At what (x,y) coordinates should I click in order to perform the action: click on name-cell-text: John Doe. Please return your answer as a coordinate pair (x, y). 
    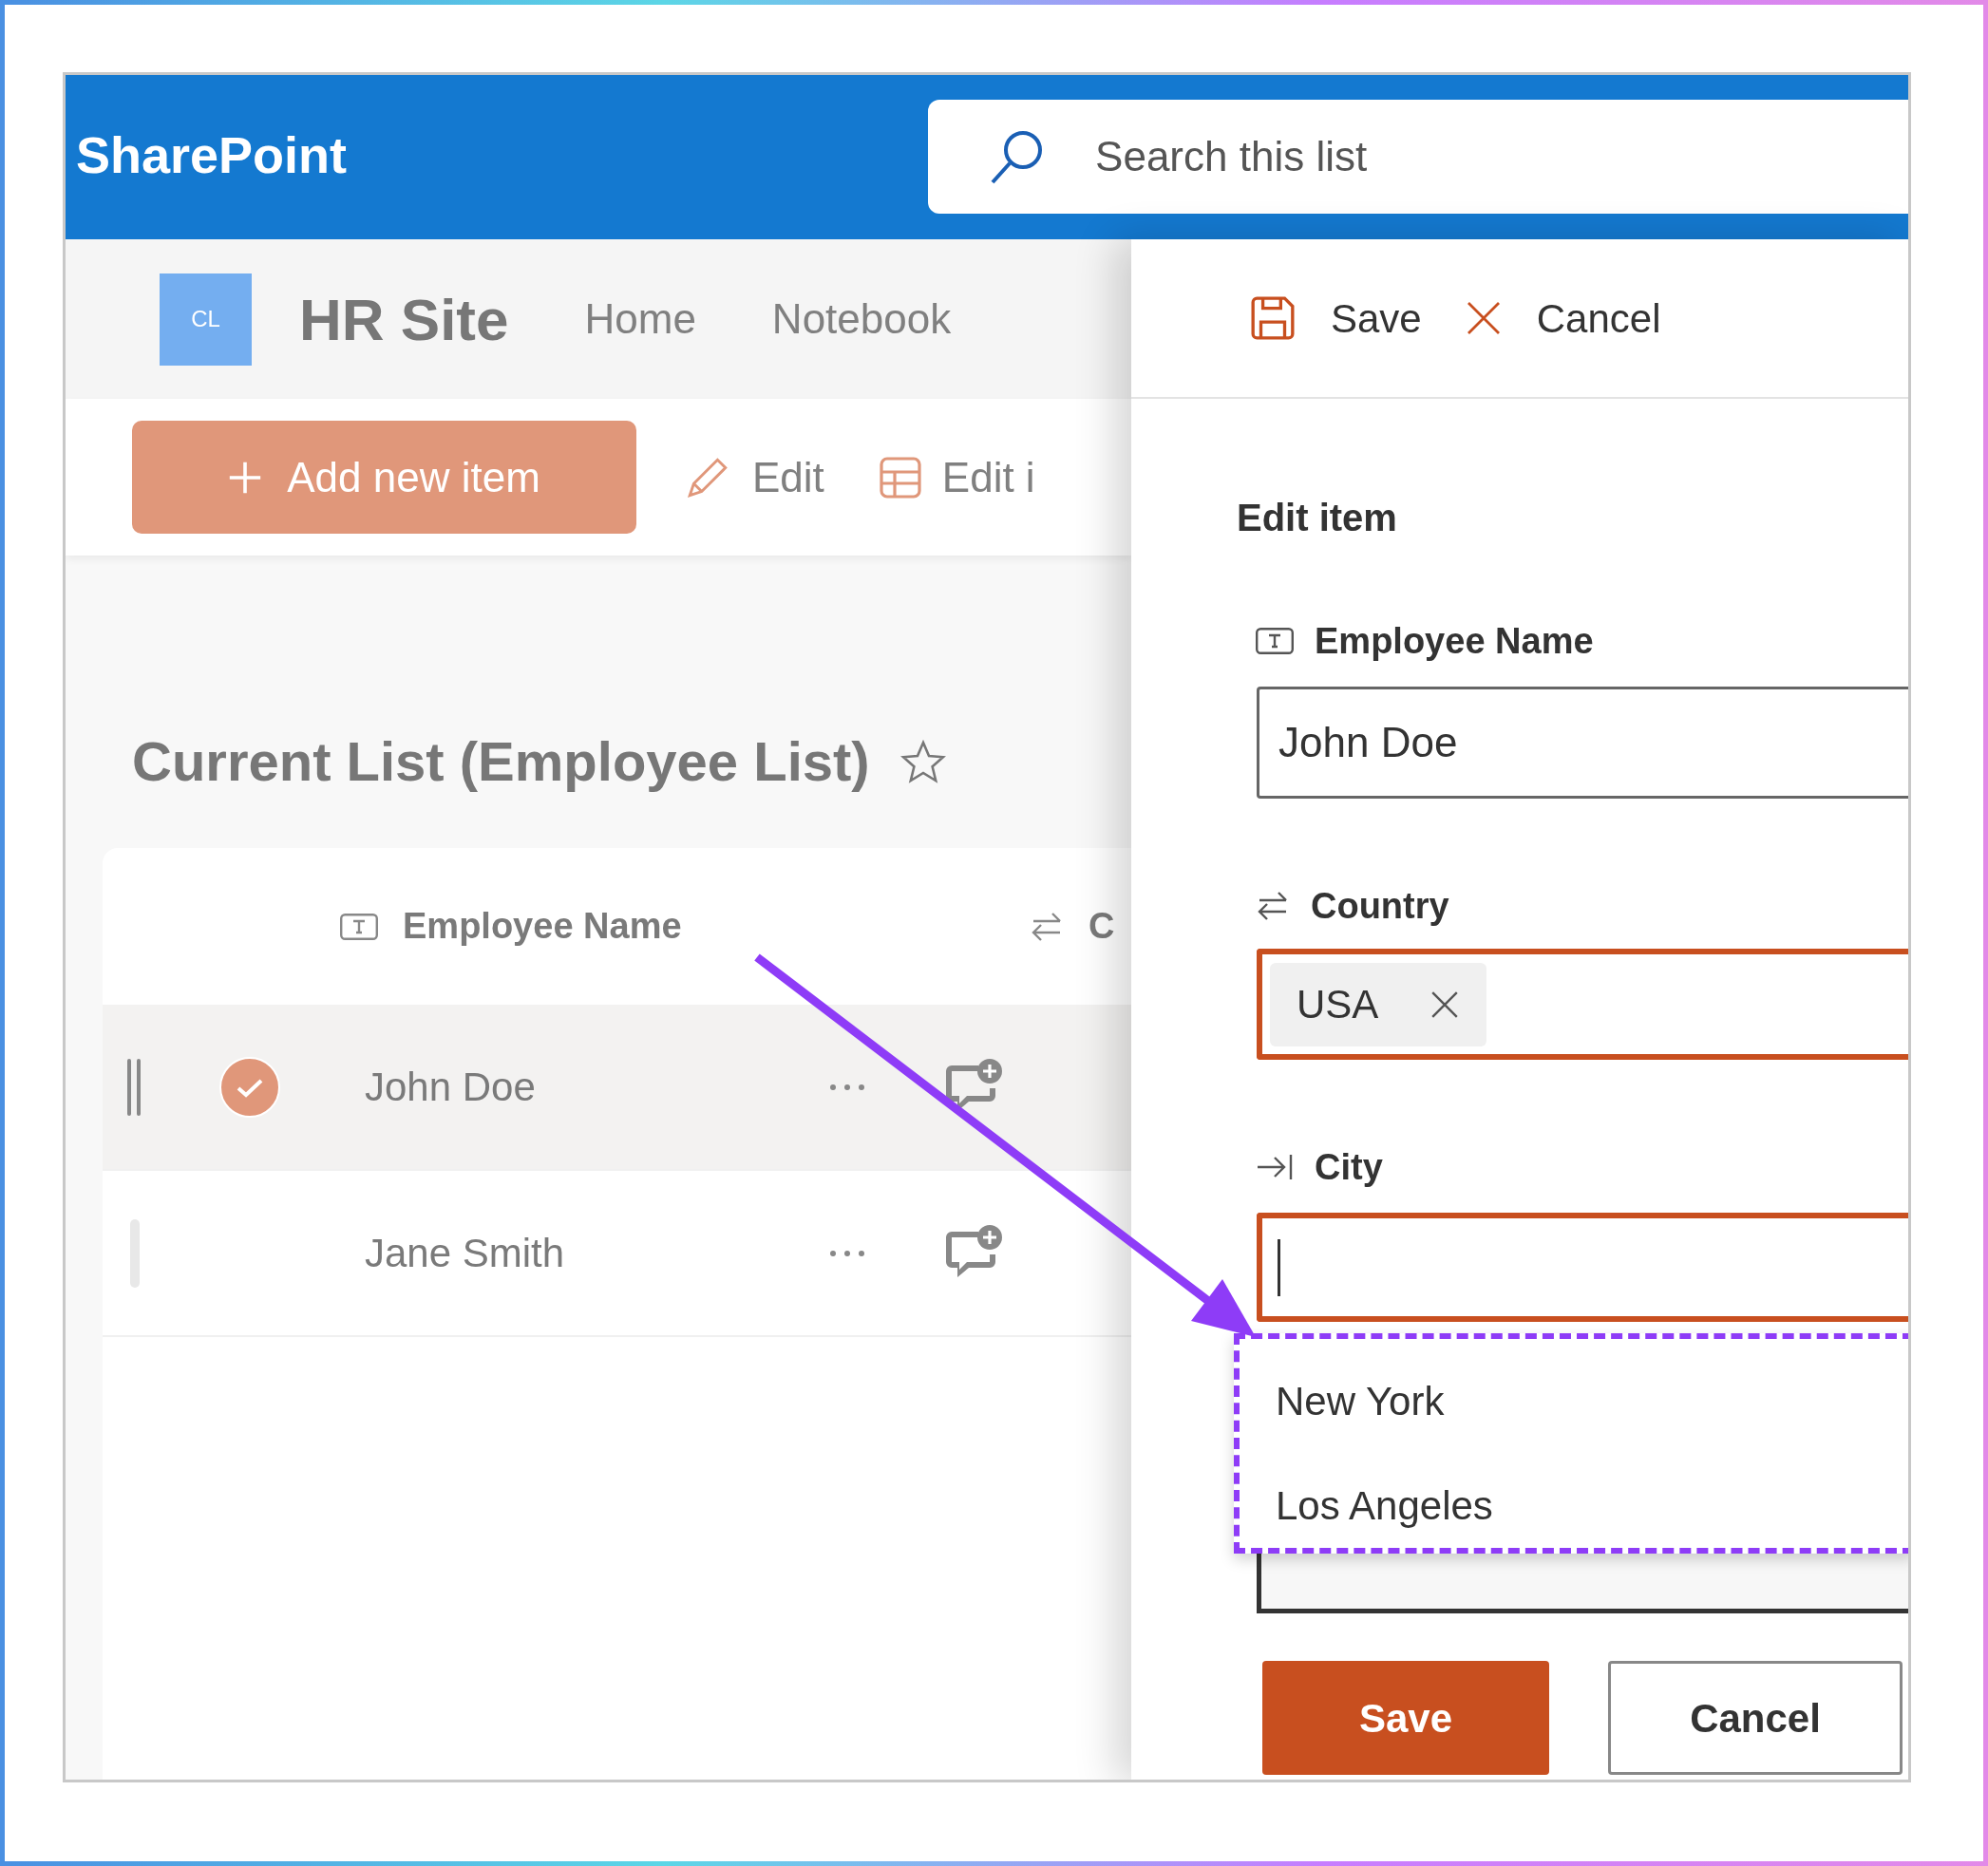
    Looking at the image, I should click on (451, 1088).